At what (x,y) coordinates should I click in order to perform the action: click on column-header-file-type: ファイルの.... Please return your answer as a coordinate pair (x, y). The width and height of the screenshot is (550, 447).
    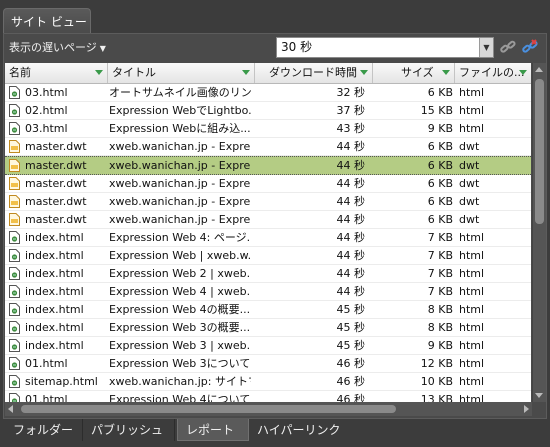
    Looking at the image, I should click on (493, 73).